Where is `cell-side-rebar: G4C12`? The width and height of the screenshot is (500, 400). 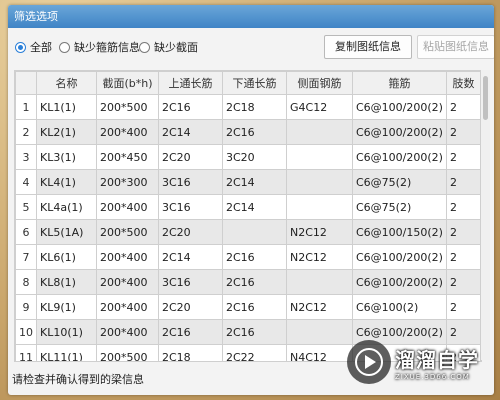 cell-side-rebar: G4C12 is located at coordinates (319, 107).